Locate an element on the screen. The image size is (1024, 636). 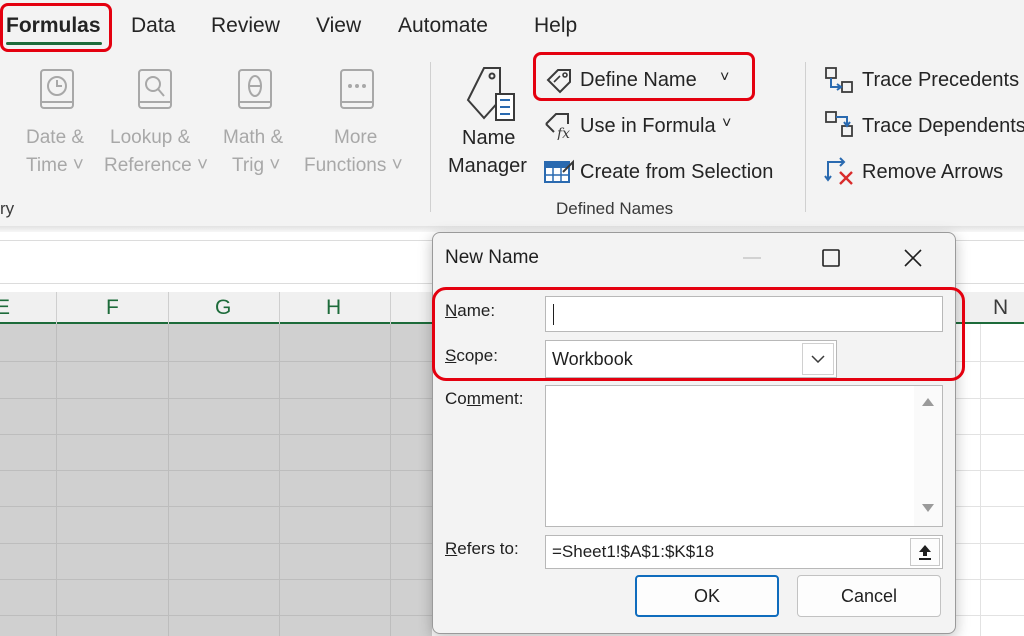
trace-dependents-icon is located at coordinates (839, 124).